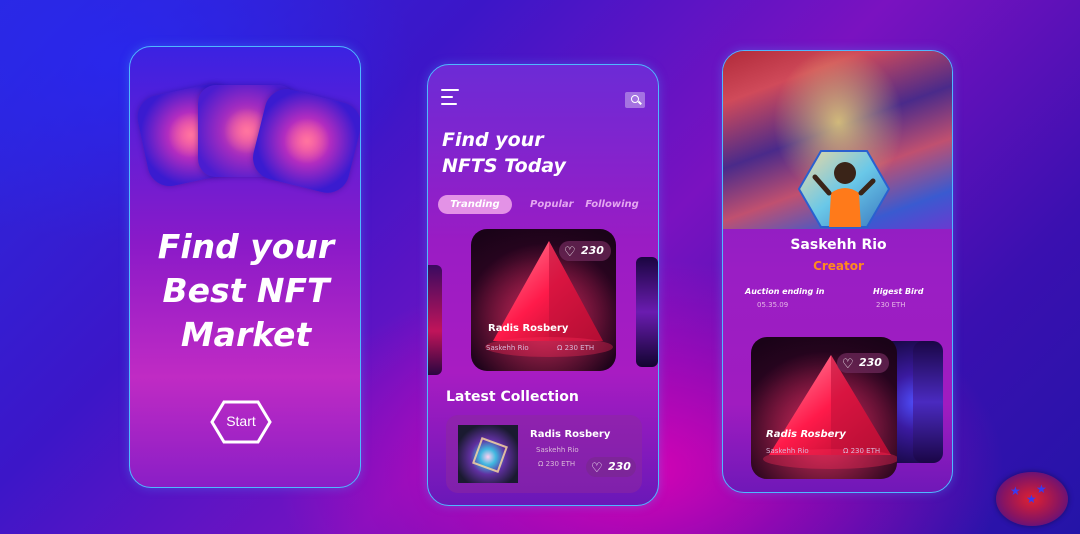 The image size is (1080, 534). What do you see at coordinates (612, 204) in the screenshot?
I see `tab-following: Following` at bounding box center [612, 204].